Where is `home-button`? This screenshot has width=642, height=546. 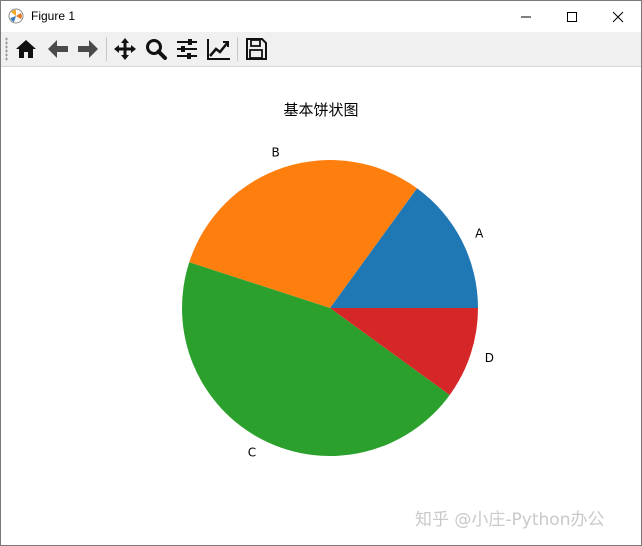
home-button is located at coordinates (26, 49).